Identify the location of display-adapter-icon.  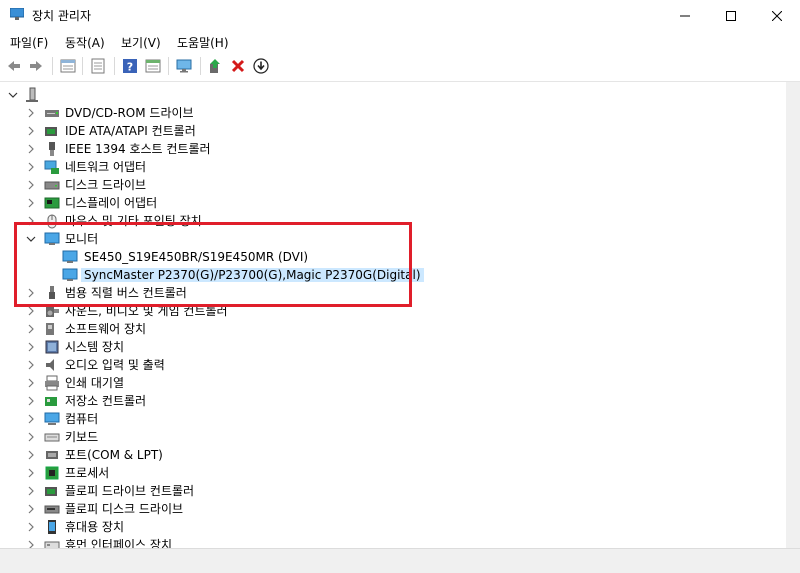
(52, 203).